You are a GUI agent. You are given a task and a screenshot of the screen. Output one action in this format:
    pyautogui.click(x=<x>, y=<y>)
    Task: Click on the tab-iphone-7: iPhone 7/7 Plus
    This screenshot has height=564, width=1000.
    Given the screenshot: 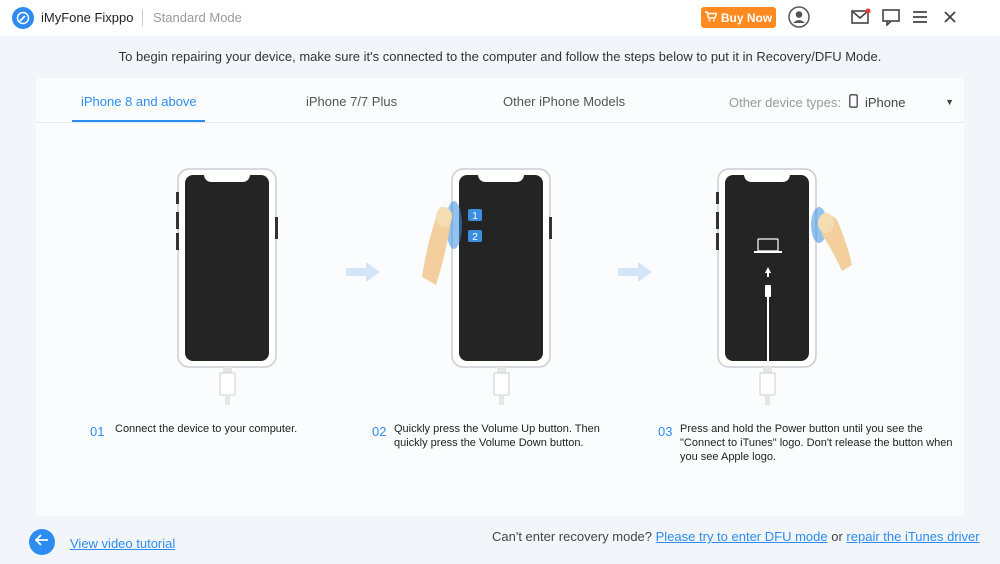 What is the action you would take?
    pyautogui.click(x=351, y=101)
    